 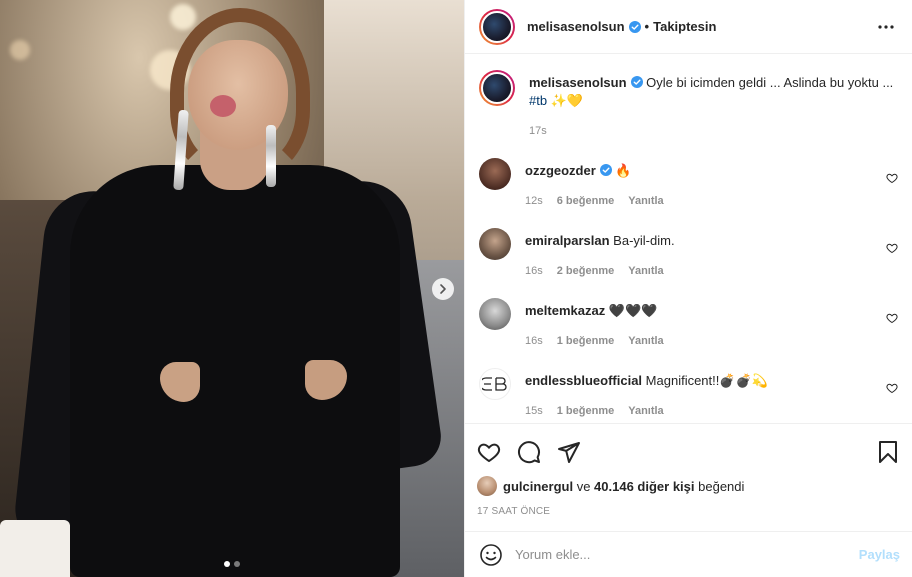 I want to click on likes-count: 40.146 diğer kişi, so click(x=644, y=486).